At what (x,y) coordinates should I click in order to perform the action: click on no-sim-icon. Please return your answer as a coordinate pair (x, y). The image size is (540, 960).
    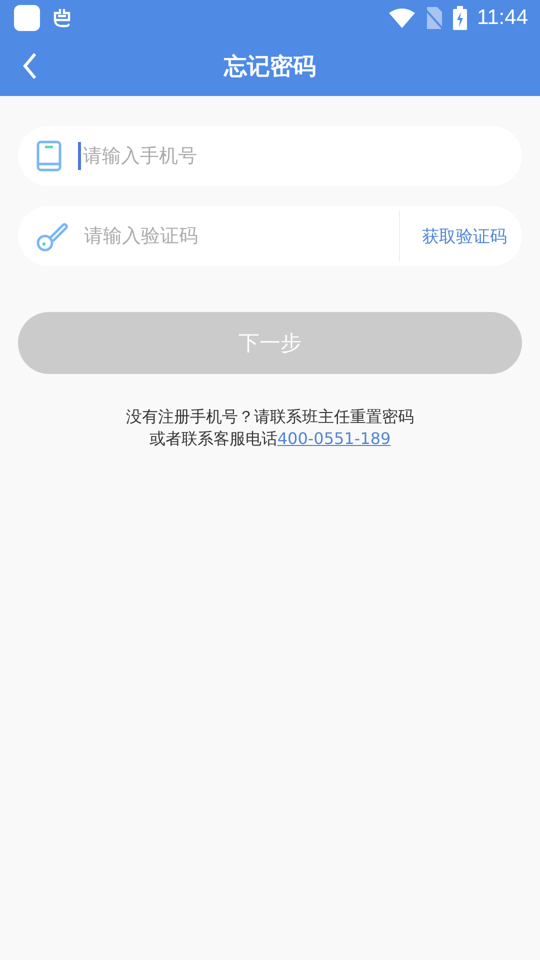
    Looking at the image, I should click on (434, 18).